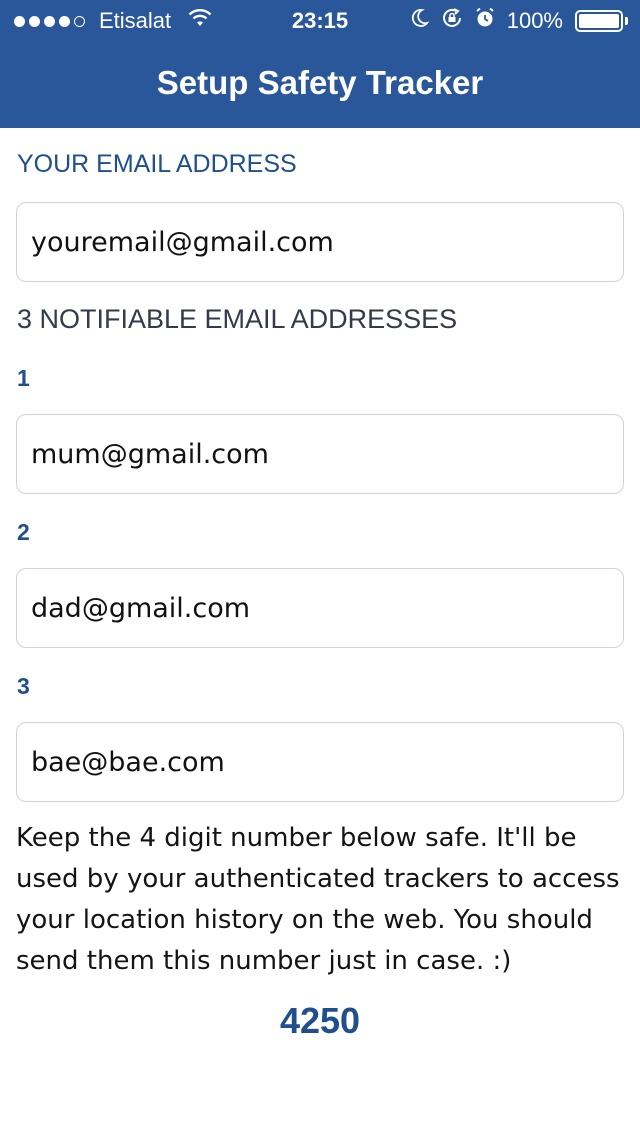  Describe the element at coordinates (320, 82) in the screenshot. I see `page-title: Setup Safety Tracker` at that location.